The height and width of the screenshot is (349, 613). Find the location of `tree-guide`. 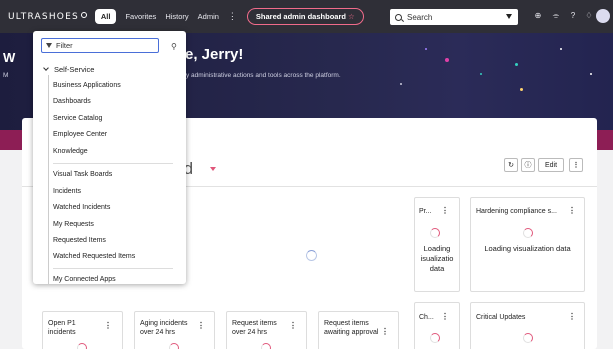

tree-guide is located at coordinates (48, 179).